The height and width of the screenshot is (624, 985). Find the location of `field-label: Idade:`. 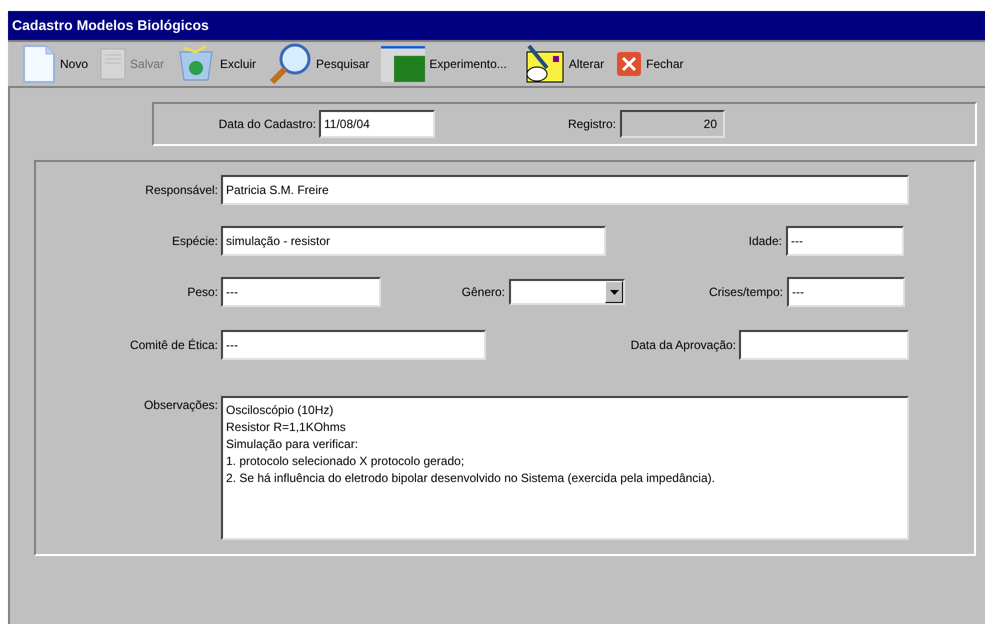

field-label: Idade: is located at coordinates (765, 241).